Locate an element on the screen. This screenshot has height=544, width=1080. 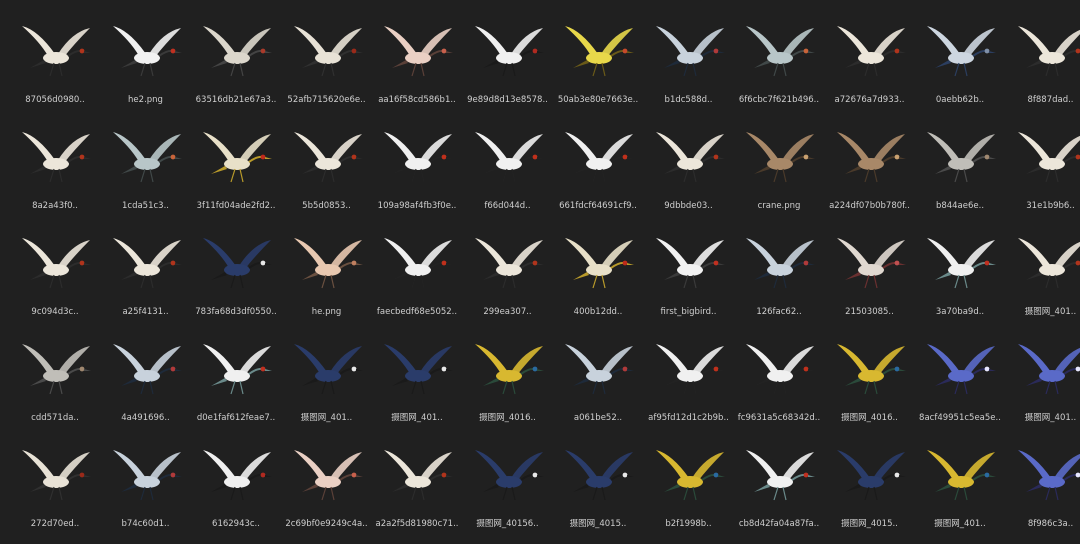
file-name-label: 126fac62.. is located at coordinates (779, 312).